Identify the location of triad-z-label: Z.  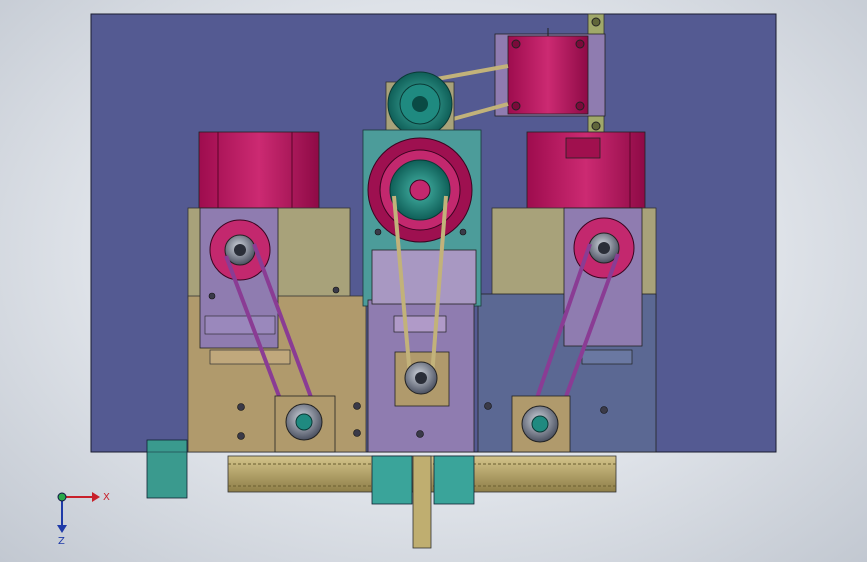
(61, 541).